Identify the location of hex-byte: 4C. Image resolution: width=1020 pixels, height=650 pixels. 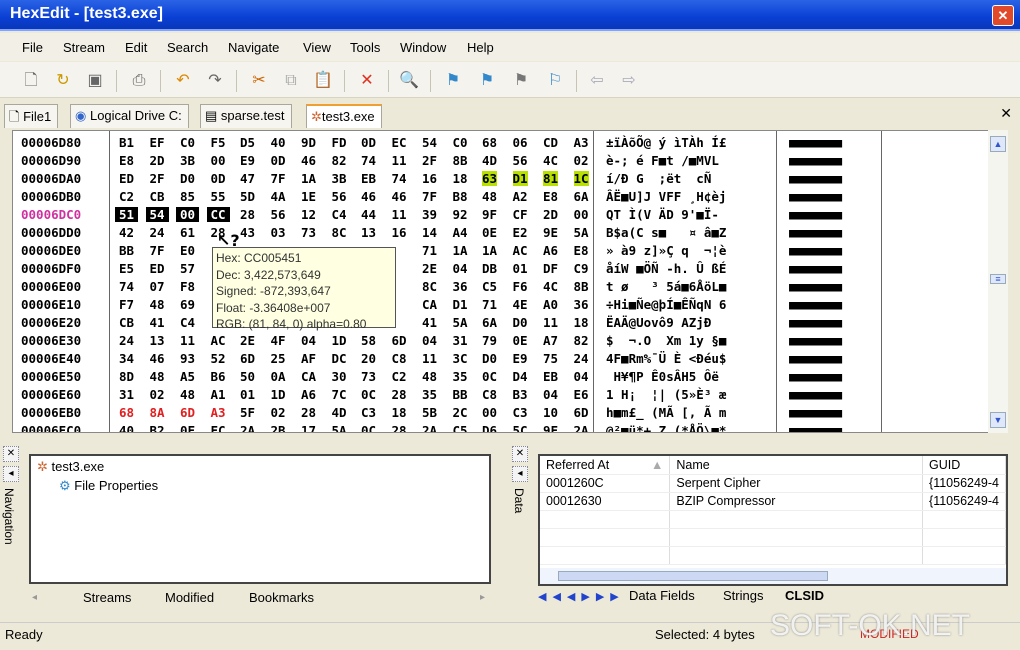
(550, 160).